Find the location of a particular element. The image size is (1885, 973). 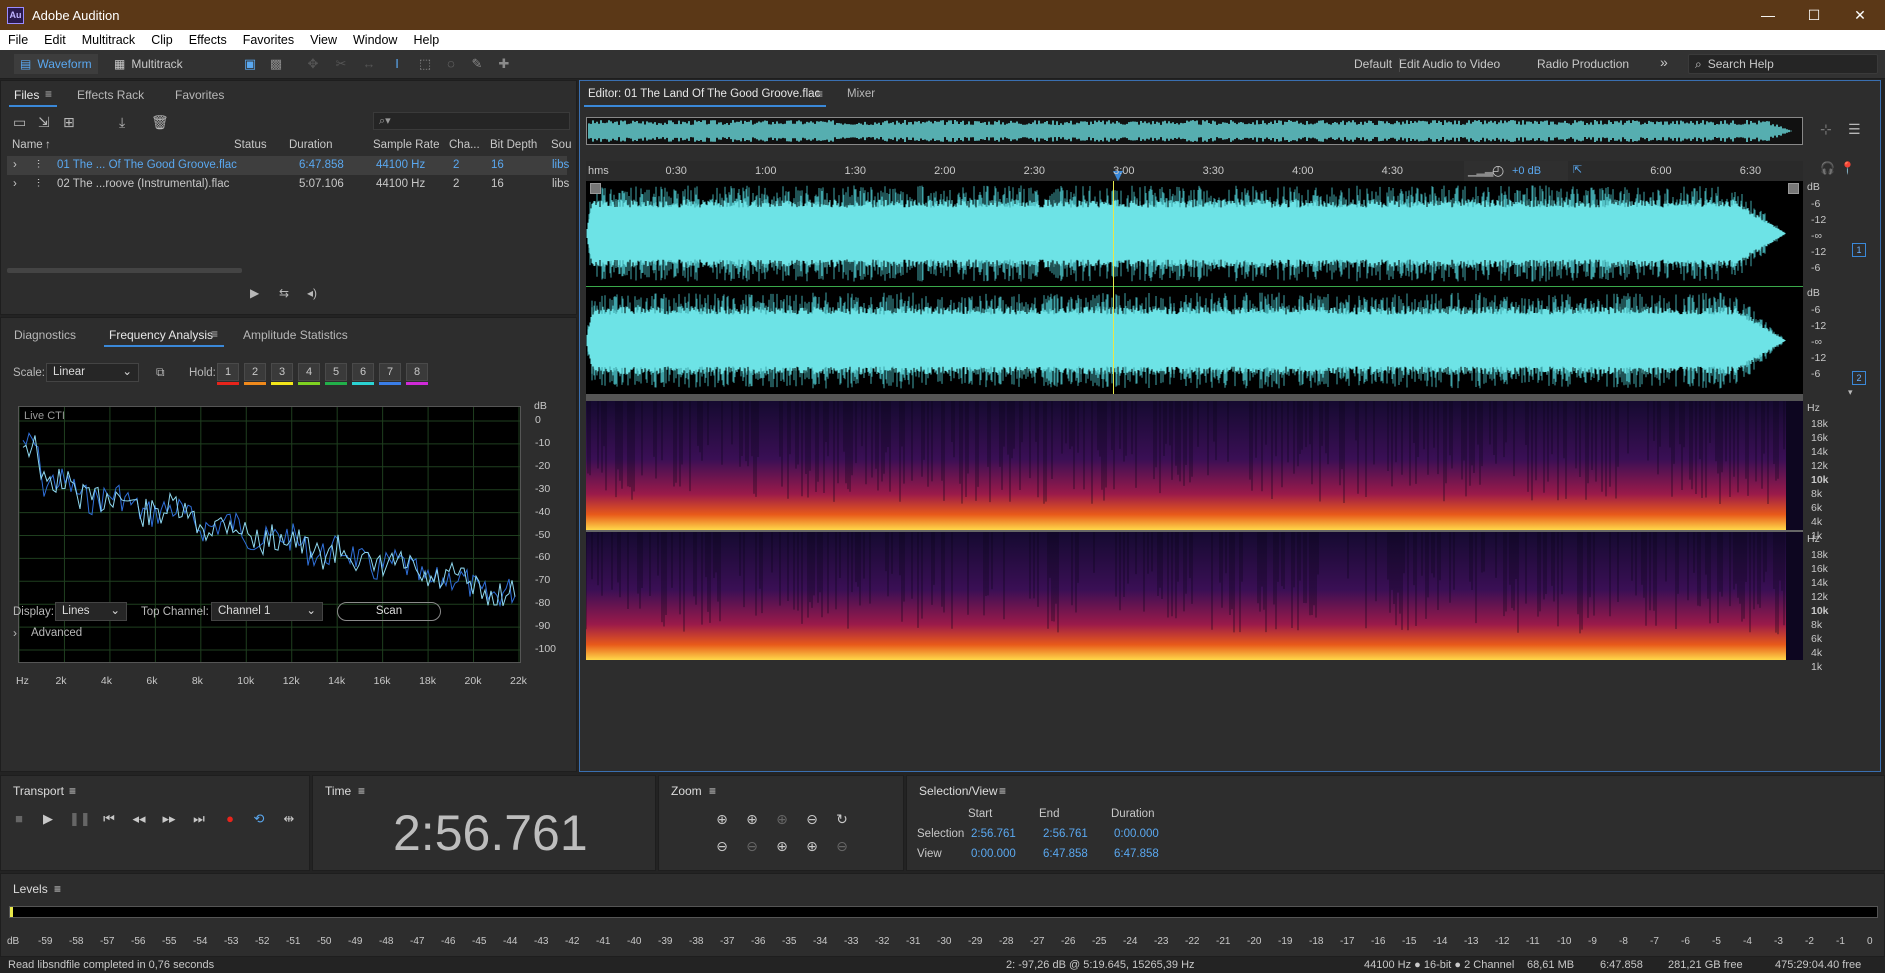

time-selection-tool-icon: I is located at coordinates (397, 64).